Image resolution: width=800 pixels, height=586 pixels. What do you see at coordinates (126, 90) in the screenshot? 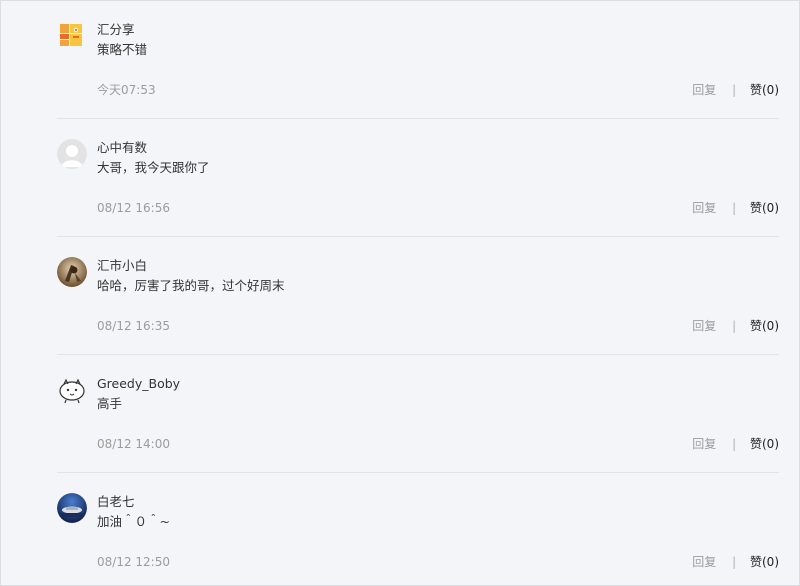
I see `timestamp: 今天07:53` at bounding box center [126, 90].